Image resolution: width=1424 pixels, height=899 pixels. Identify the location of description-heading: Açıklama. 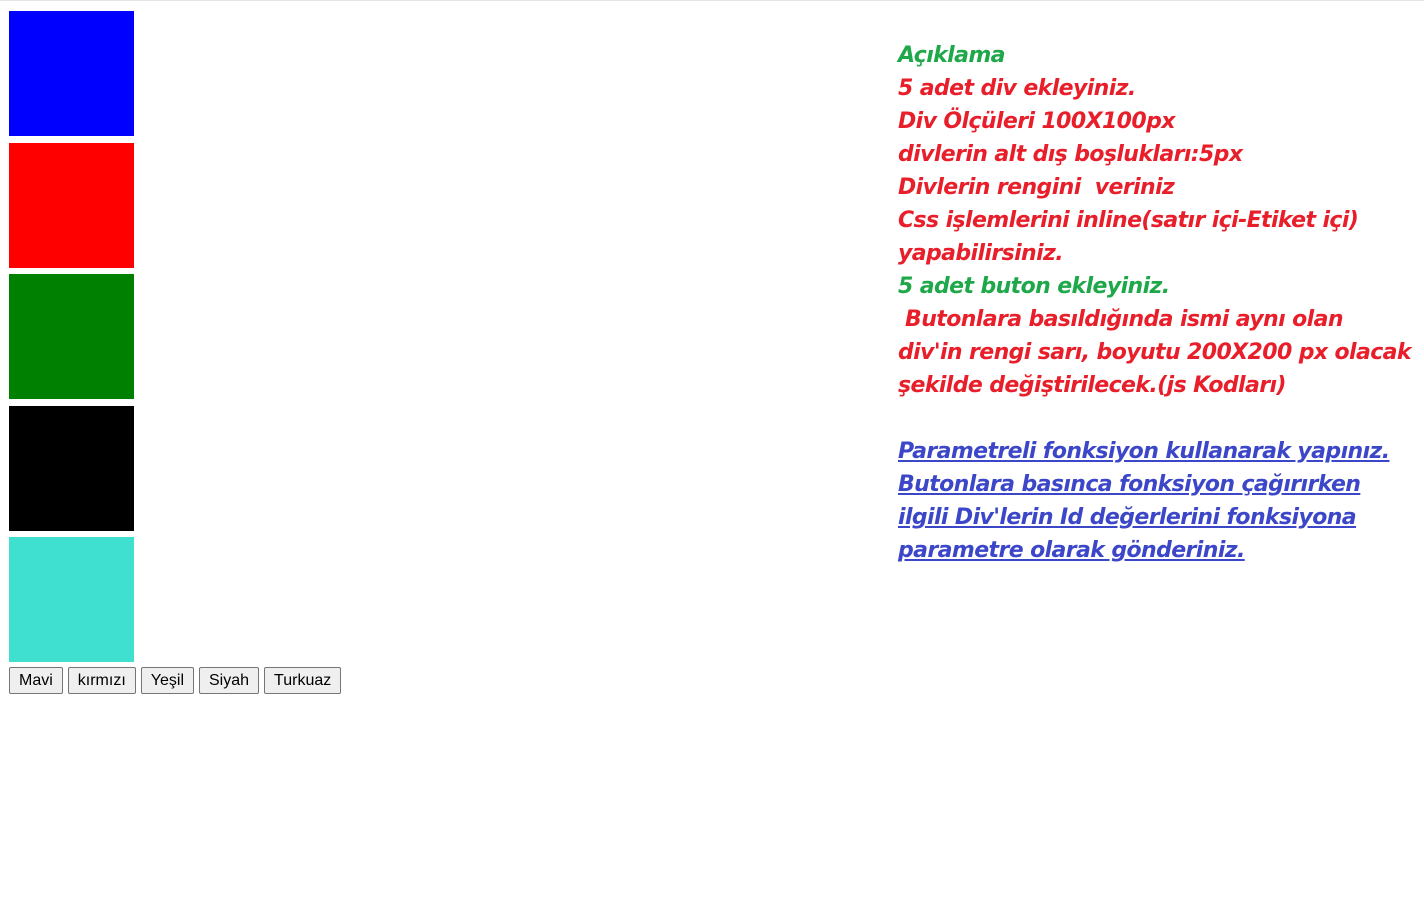
(952, 55).